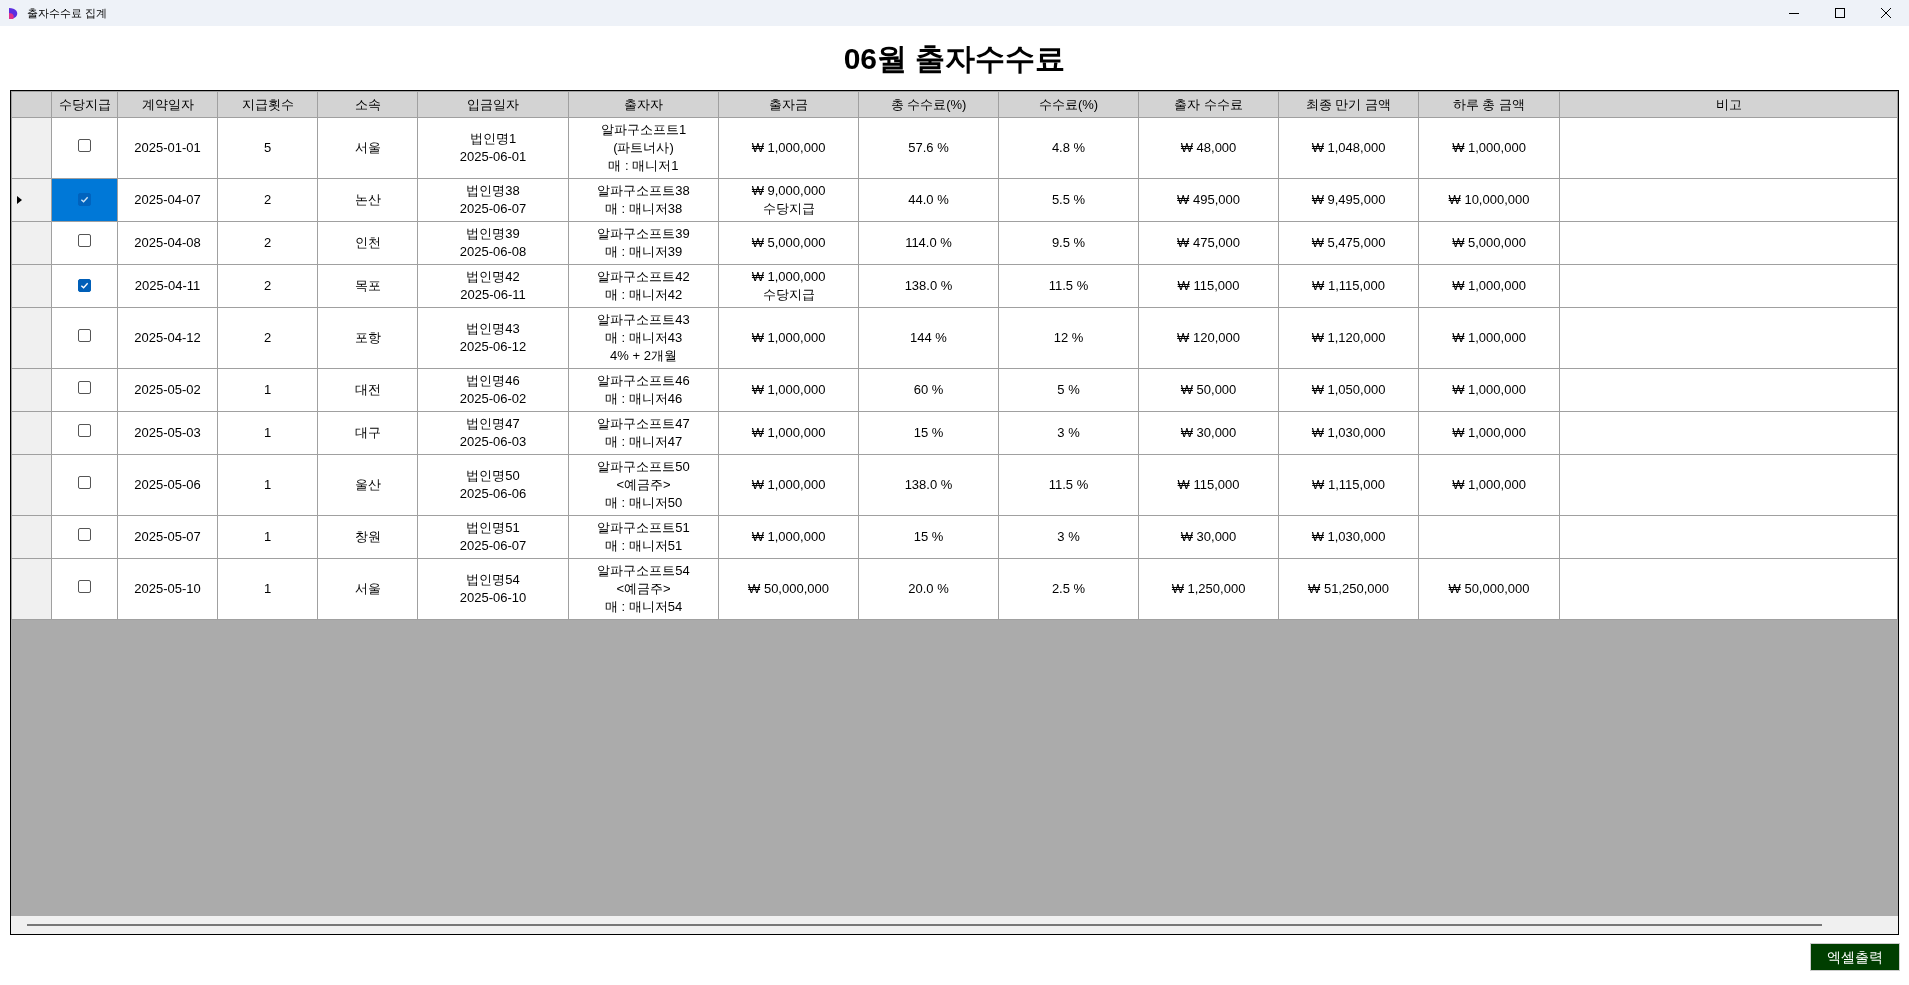 The width and height of the screenshot is (1909, 985). Describe the element at coordinates (1068, 104) in the screenshot. I see `column-header: 수수료(%)` at that location.